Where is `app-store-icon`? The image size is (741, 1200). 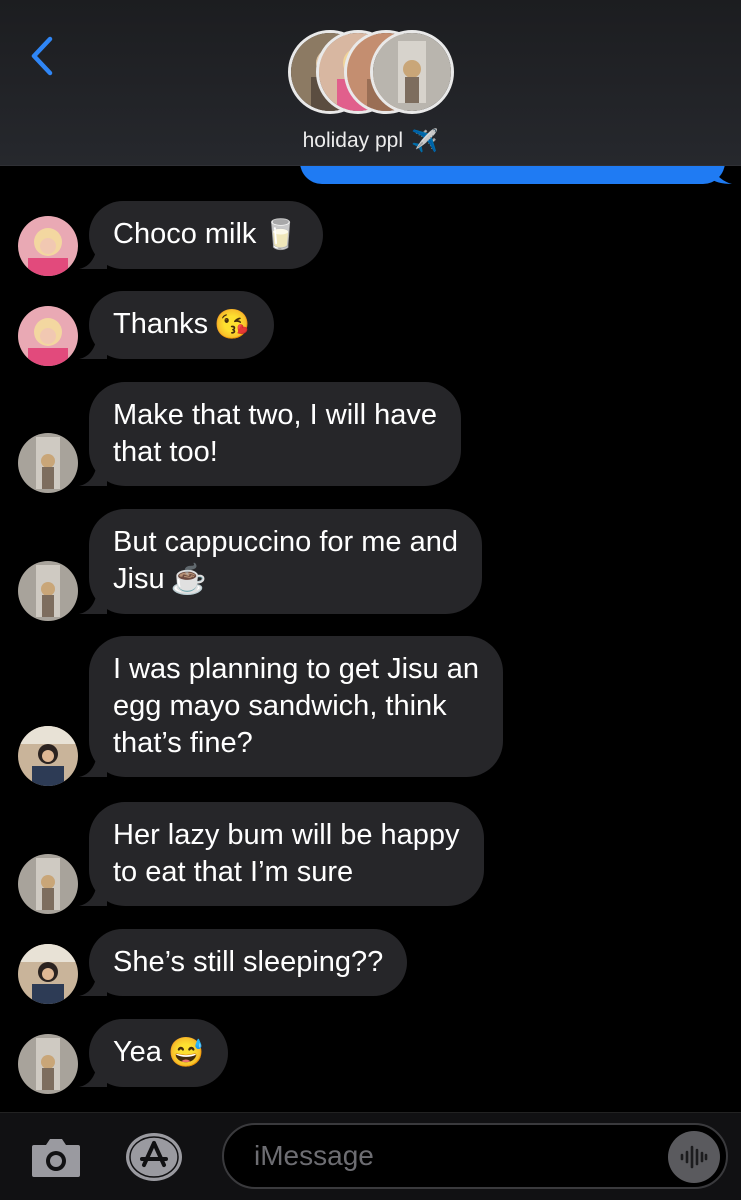 app-store-icon is located at coordinates (154, 1157).